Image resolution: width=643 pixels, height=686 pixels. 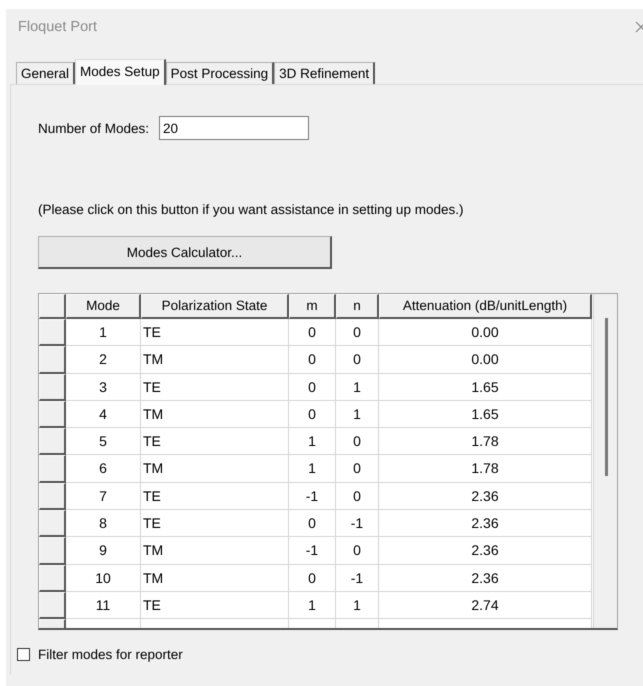 What do you see at coordinates (325, 73) in the screenshot?
I see `tab: 3D Refinement` at bounding box center [325, 73].